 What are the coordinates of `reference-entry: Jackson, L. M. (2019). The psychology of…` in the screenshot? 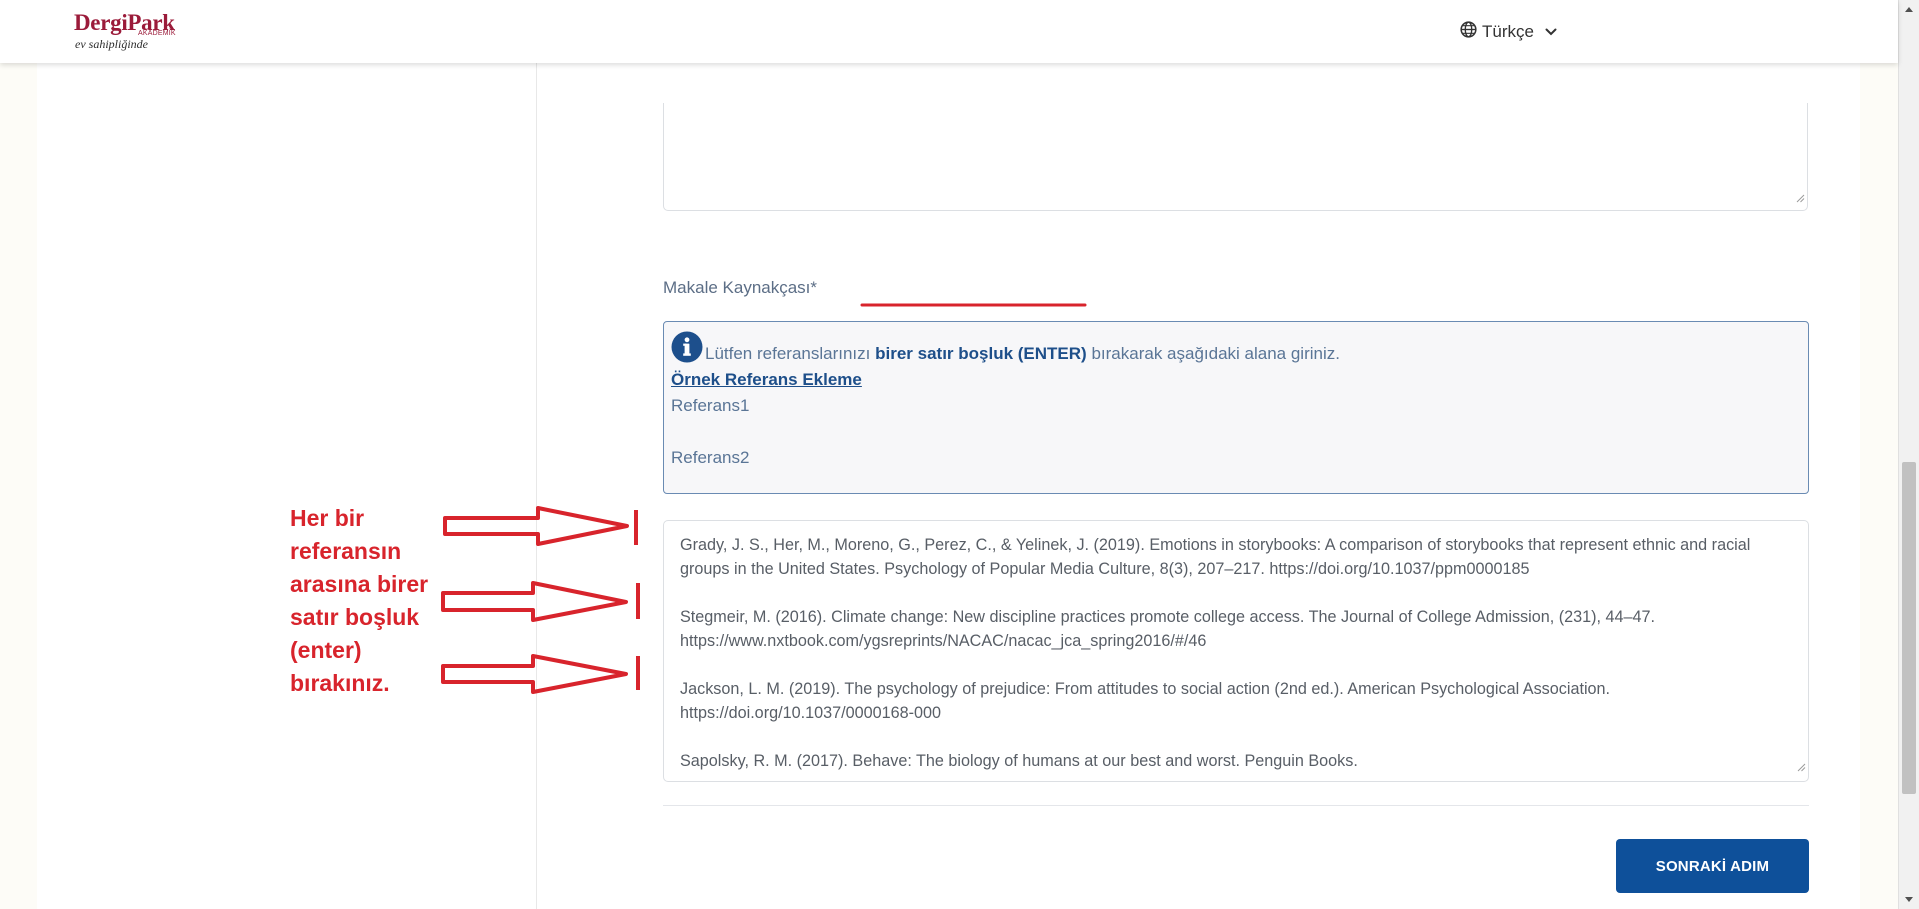 It's located at (1145, 701).